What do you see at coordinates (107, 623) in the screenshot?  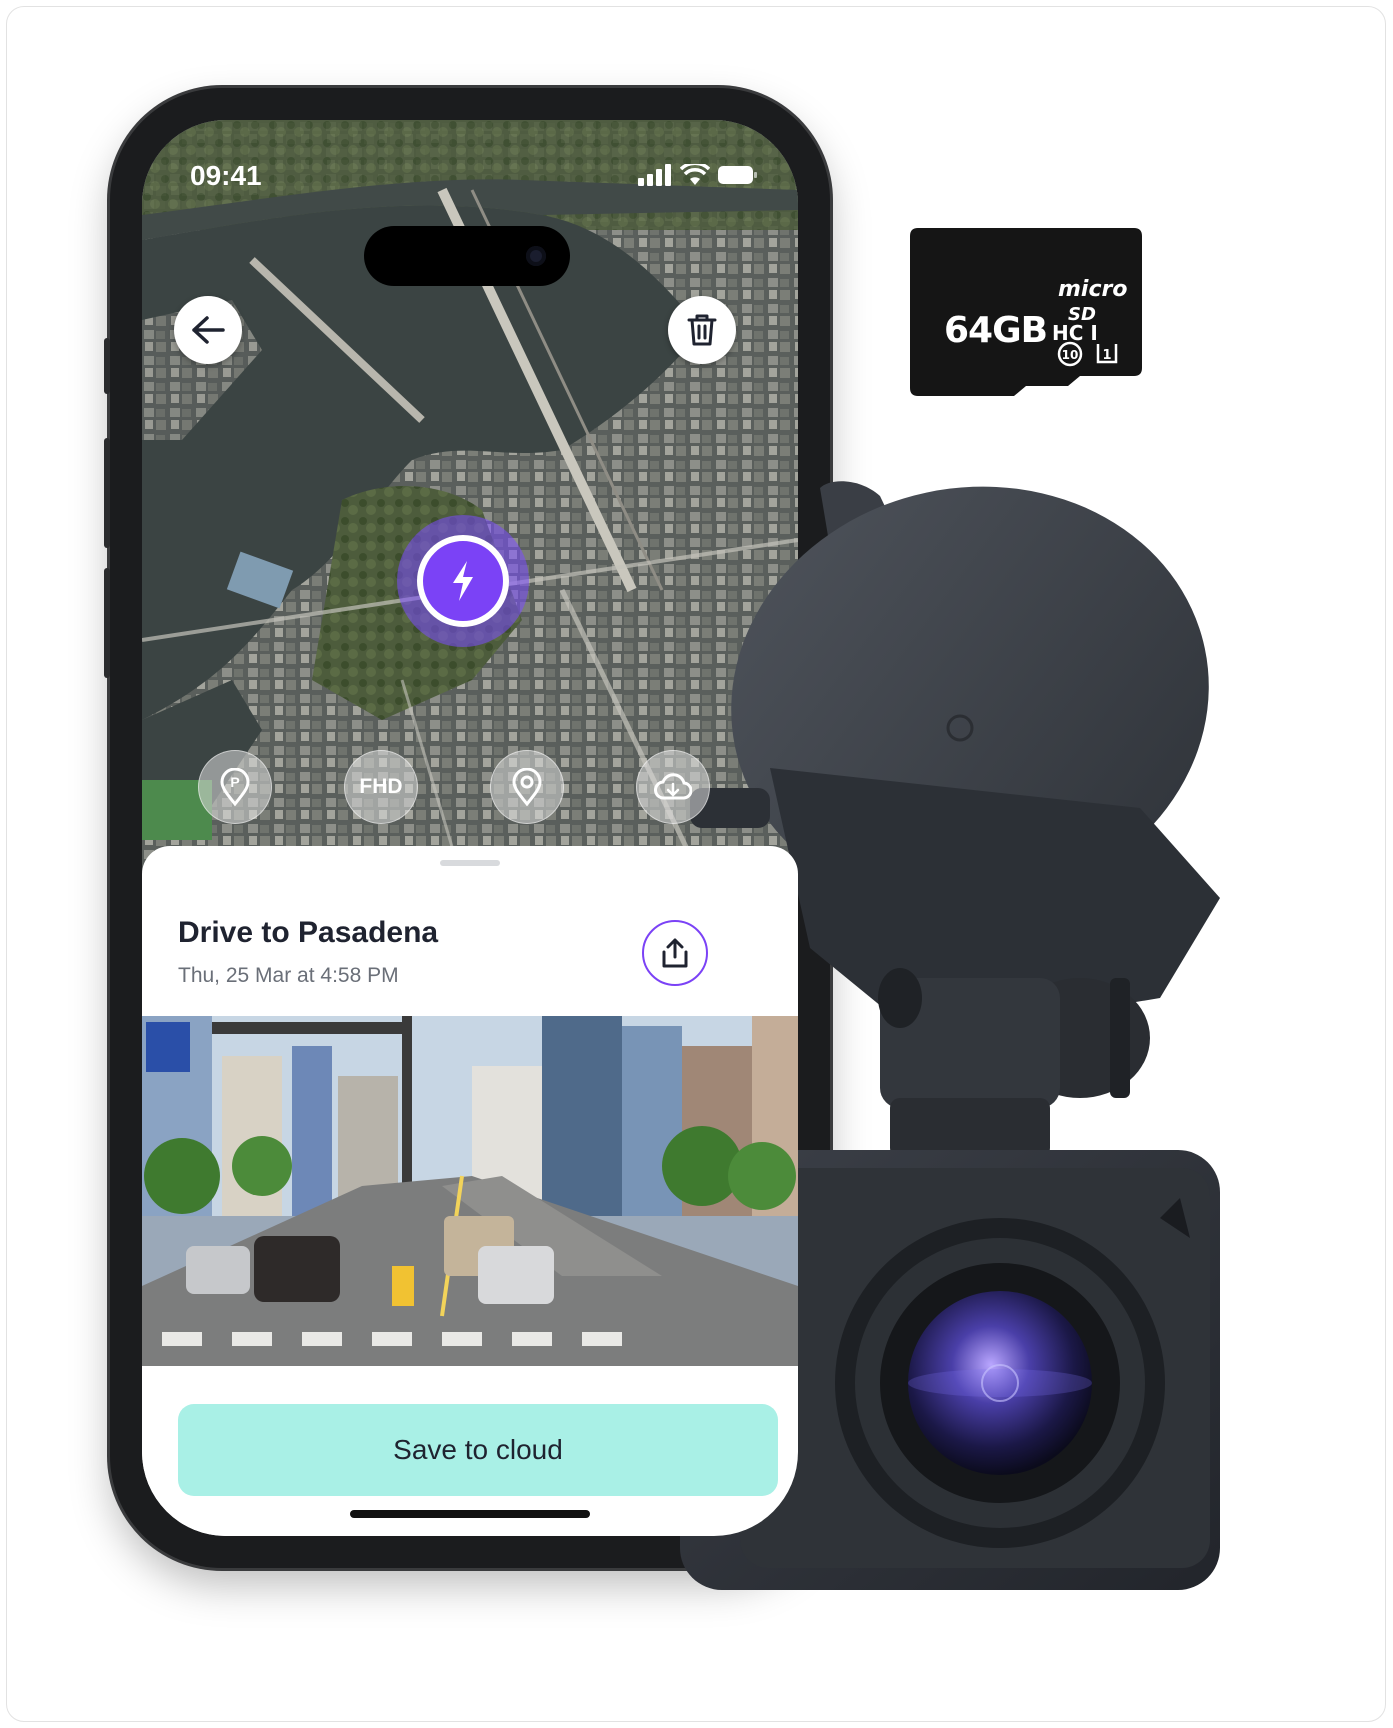 I see `phone-volume-down` at bounding box center [107, 623].